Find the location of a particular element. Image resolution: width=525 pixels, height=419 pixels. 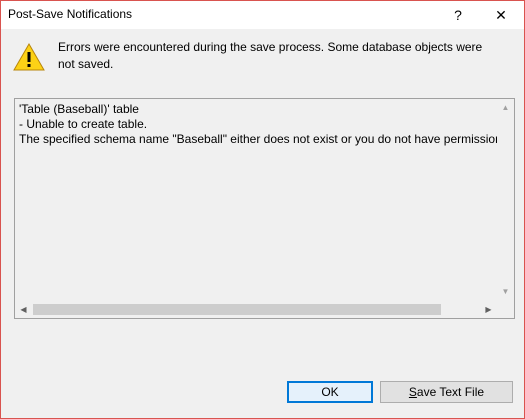

save-text-file-button: Save Text File is located at coordinates (446, 392).